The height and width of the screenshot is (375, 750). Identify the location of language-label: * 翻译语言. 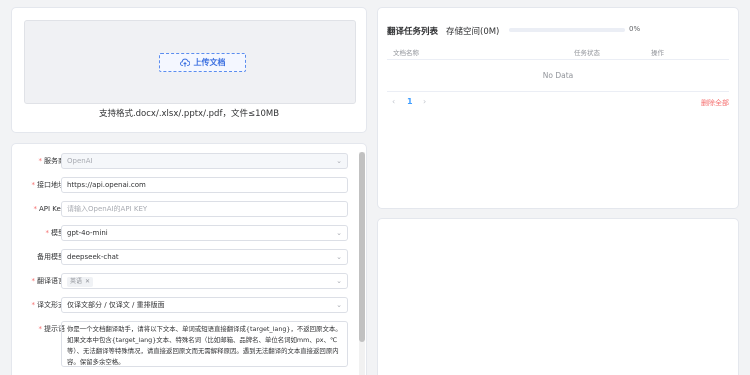
(48, 281).